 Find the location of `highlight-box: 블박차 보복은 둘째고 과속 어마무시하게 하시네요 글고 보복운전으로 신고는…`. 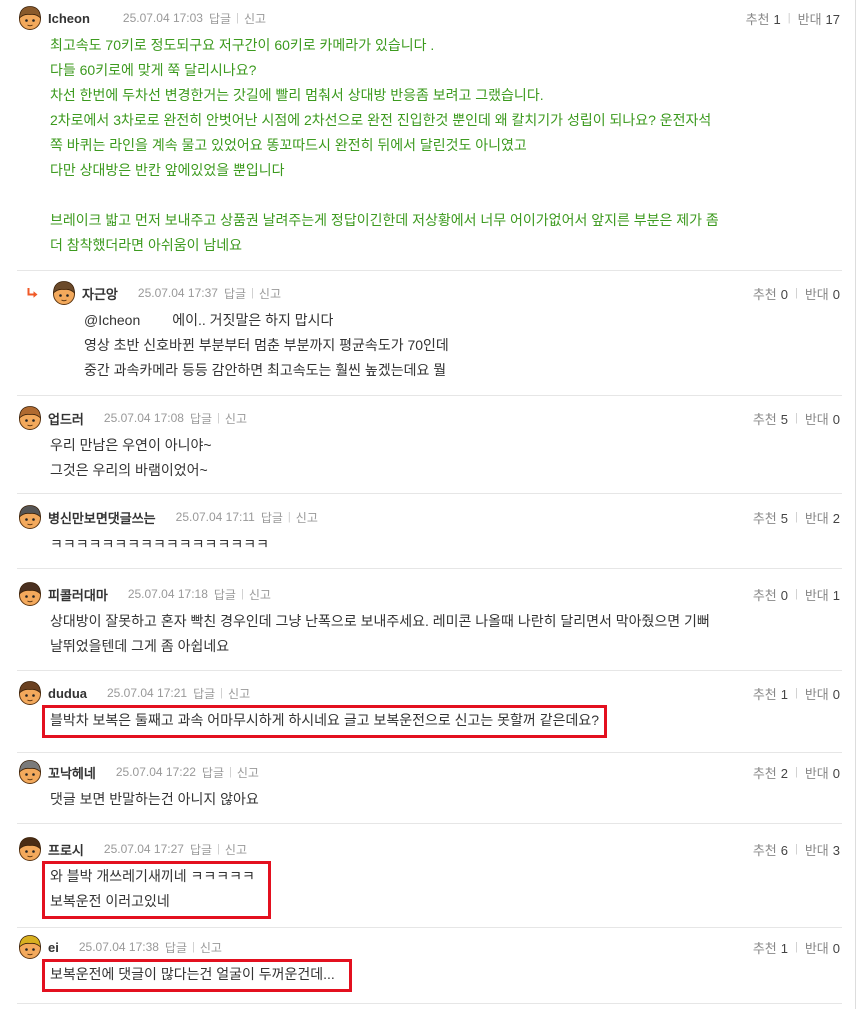

highlight-box: 블박차 보복은 둘째고 과속 어마무시하게 하시네요 글고 보복운전으로 신고는… is located at coordinates (325, 721).